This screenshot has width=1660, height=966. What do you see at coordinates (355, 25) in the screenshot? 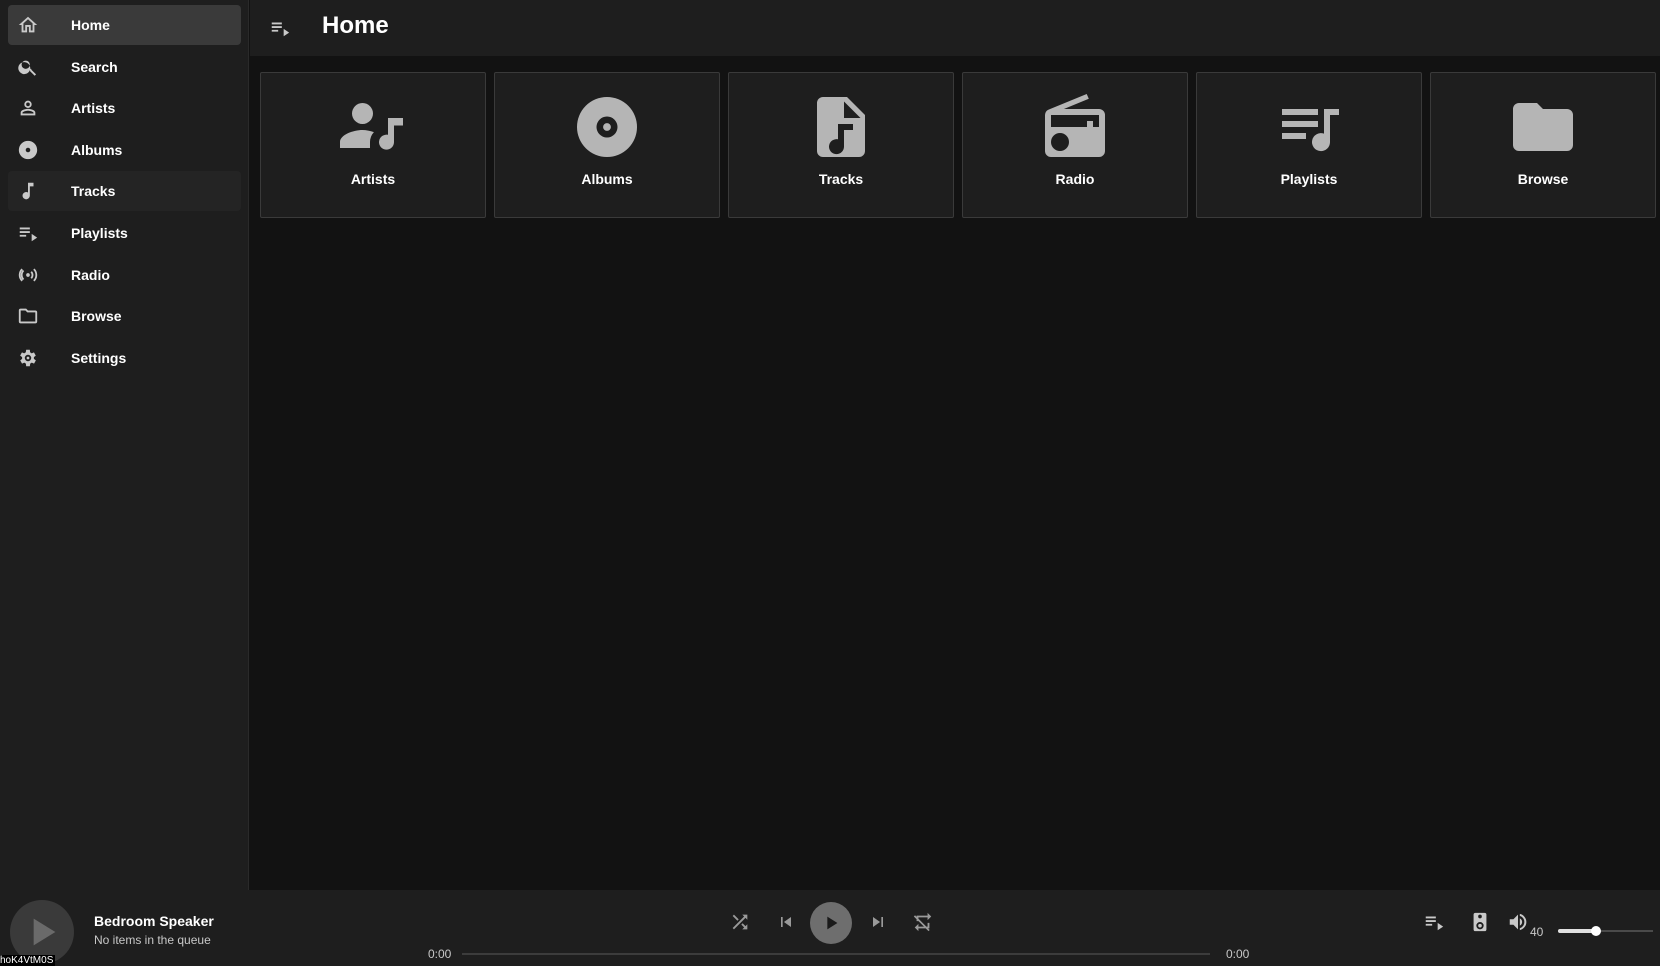
I see `page-title: Home` at bounding box center [355, 25].